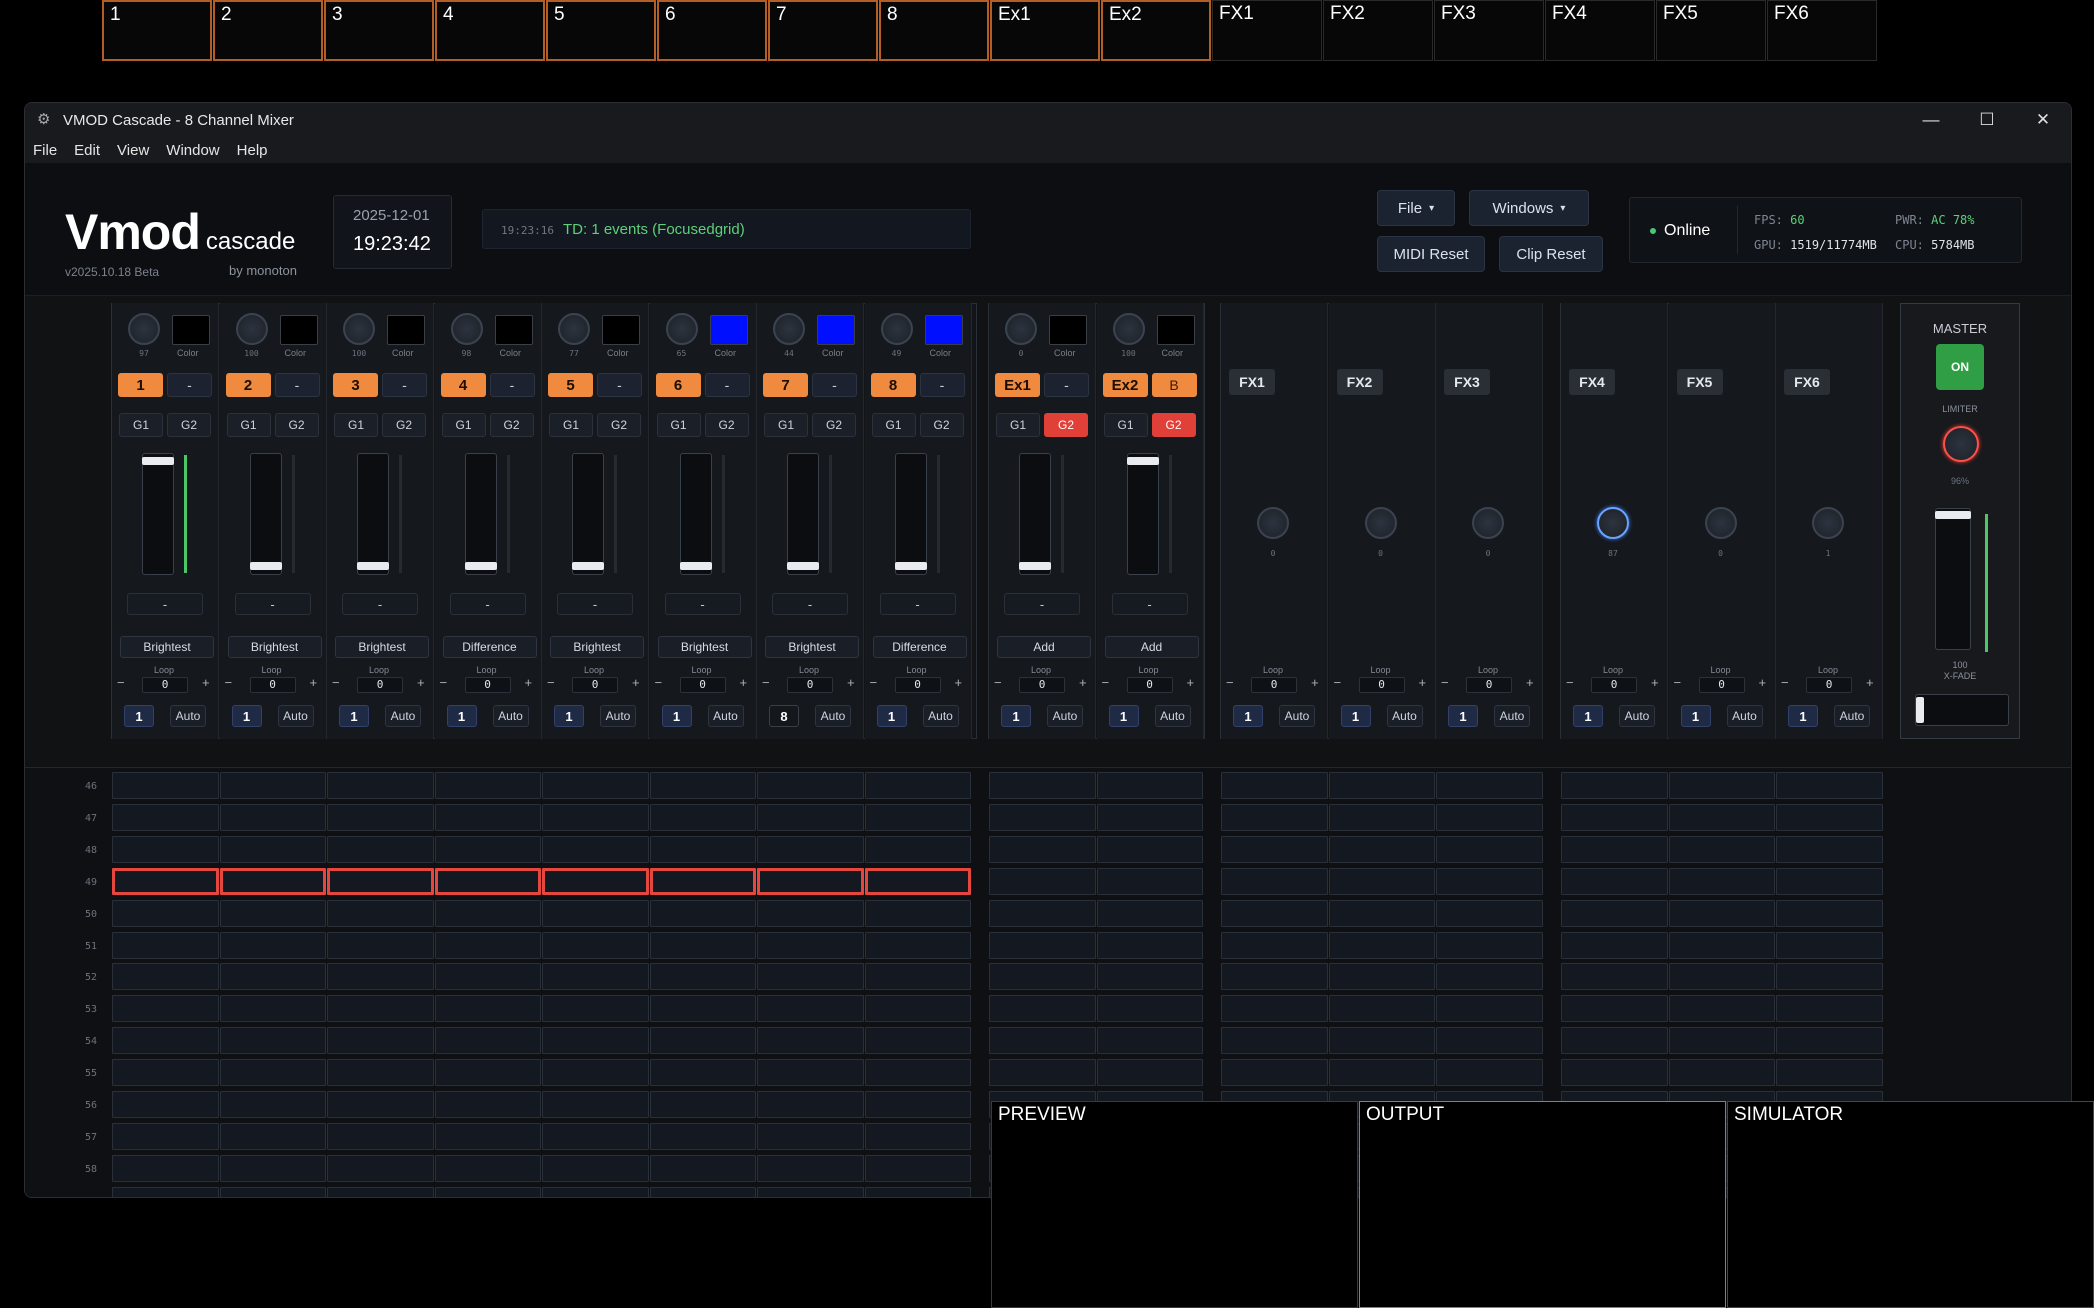 The height and width of the screenshot is (1308, 2094). I want to click on channel-number-button: 3, so click(355, 385).